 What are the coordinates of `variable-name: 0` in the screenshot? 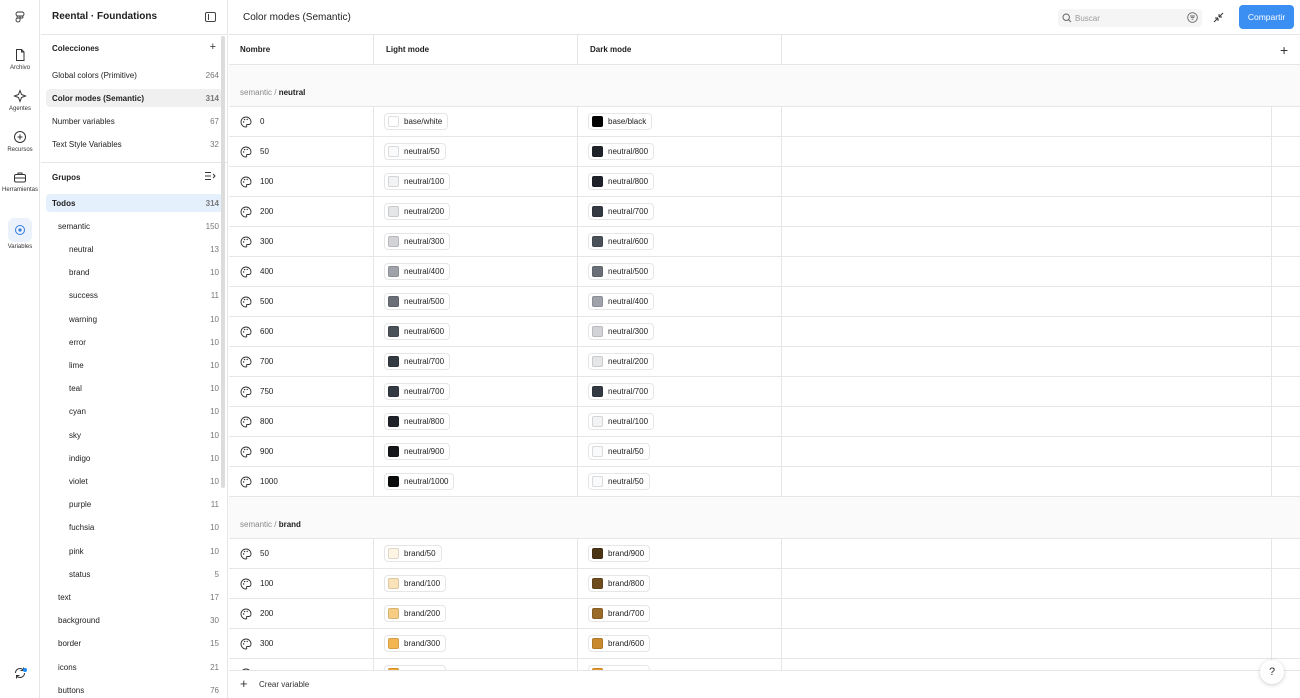 It's located at (262, 121).